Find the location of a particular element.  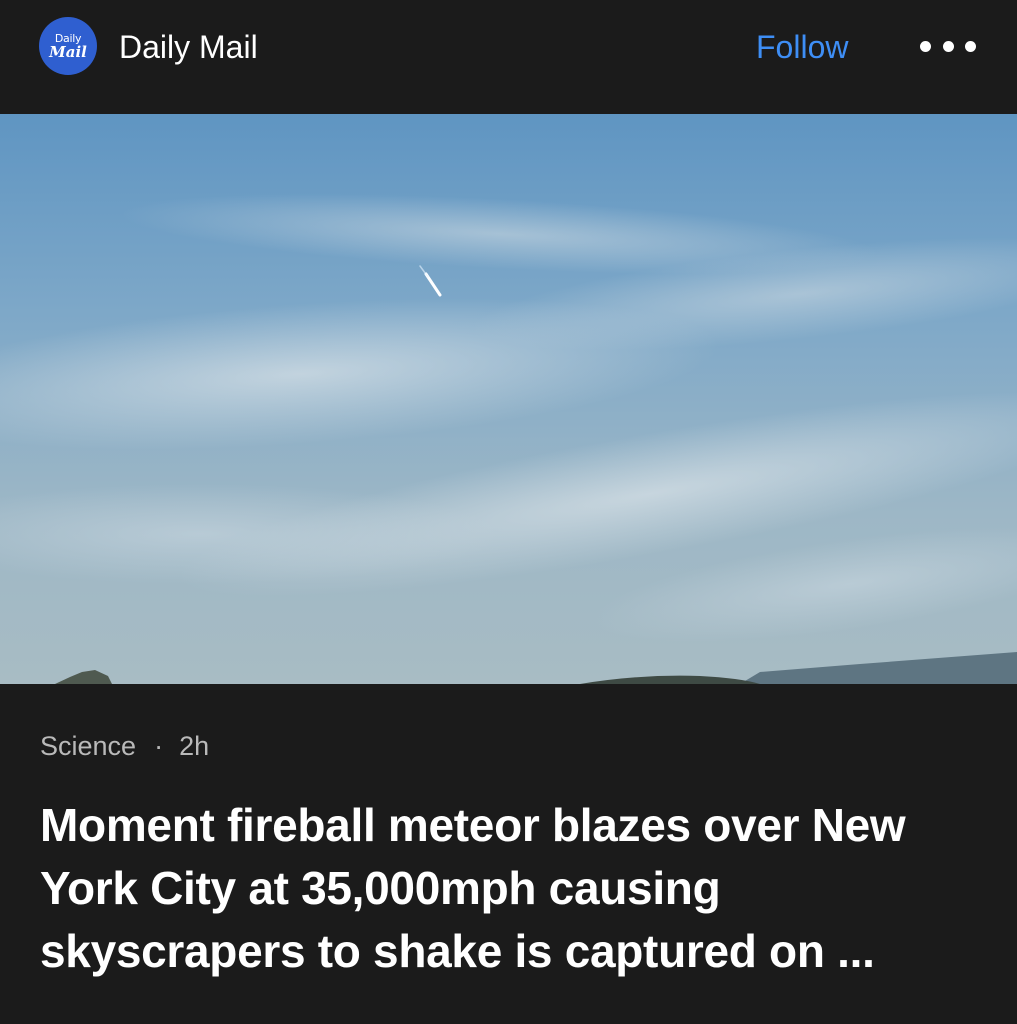

publisher-logo: Daily Mail is located at coordinates (68, 46).